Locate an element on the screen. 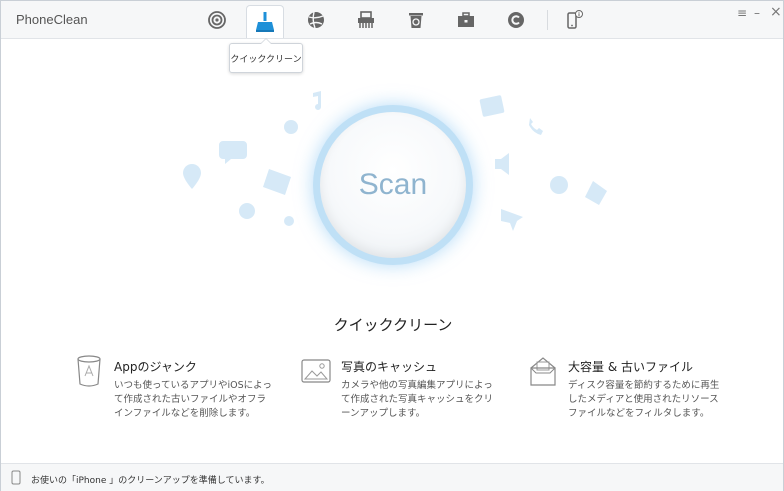  map-pin-icon is located at coordinates (192, 176).